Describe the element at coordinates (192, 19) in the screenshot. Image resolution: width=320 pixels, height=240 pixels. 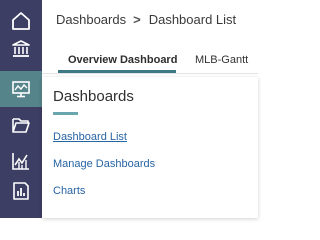
I see `breadcrumb-current: Dashboard List` at that location.